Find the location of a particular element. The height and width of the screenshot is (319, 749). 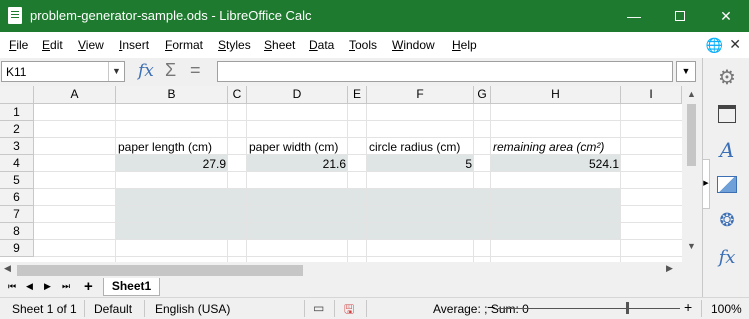

row-header-6: 6 is located at coordinates (17, 197).